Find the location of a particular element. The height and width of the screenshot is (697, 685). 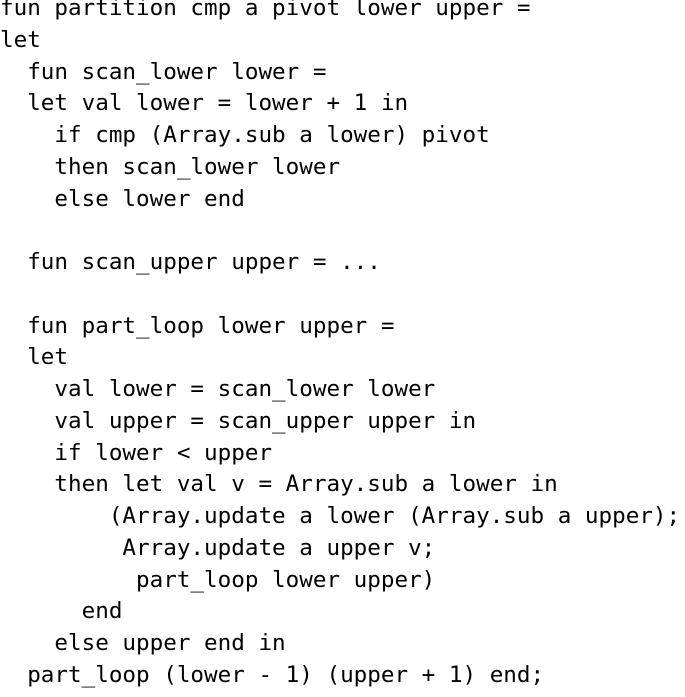

code-line: part_loop (lower - 1) (upper + 1) end; is located at coordinates (272, 674).